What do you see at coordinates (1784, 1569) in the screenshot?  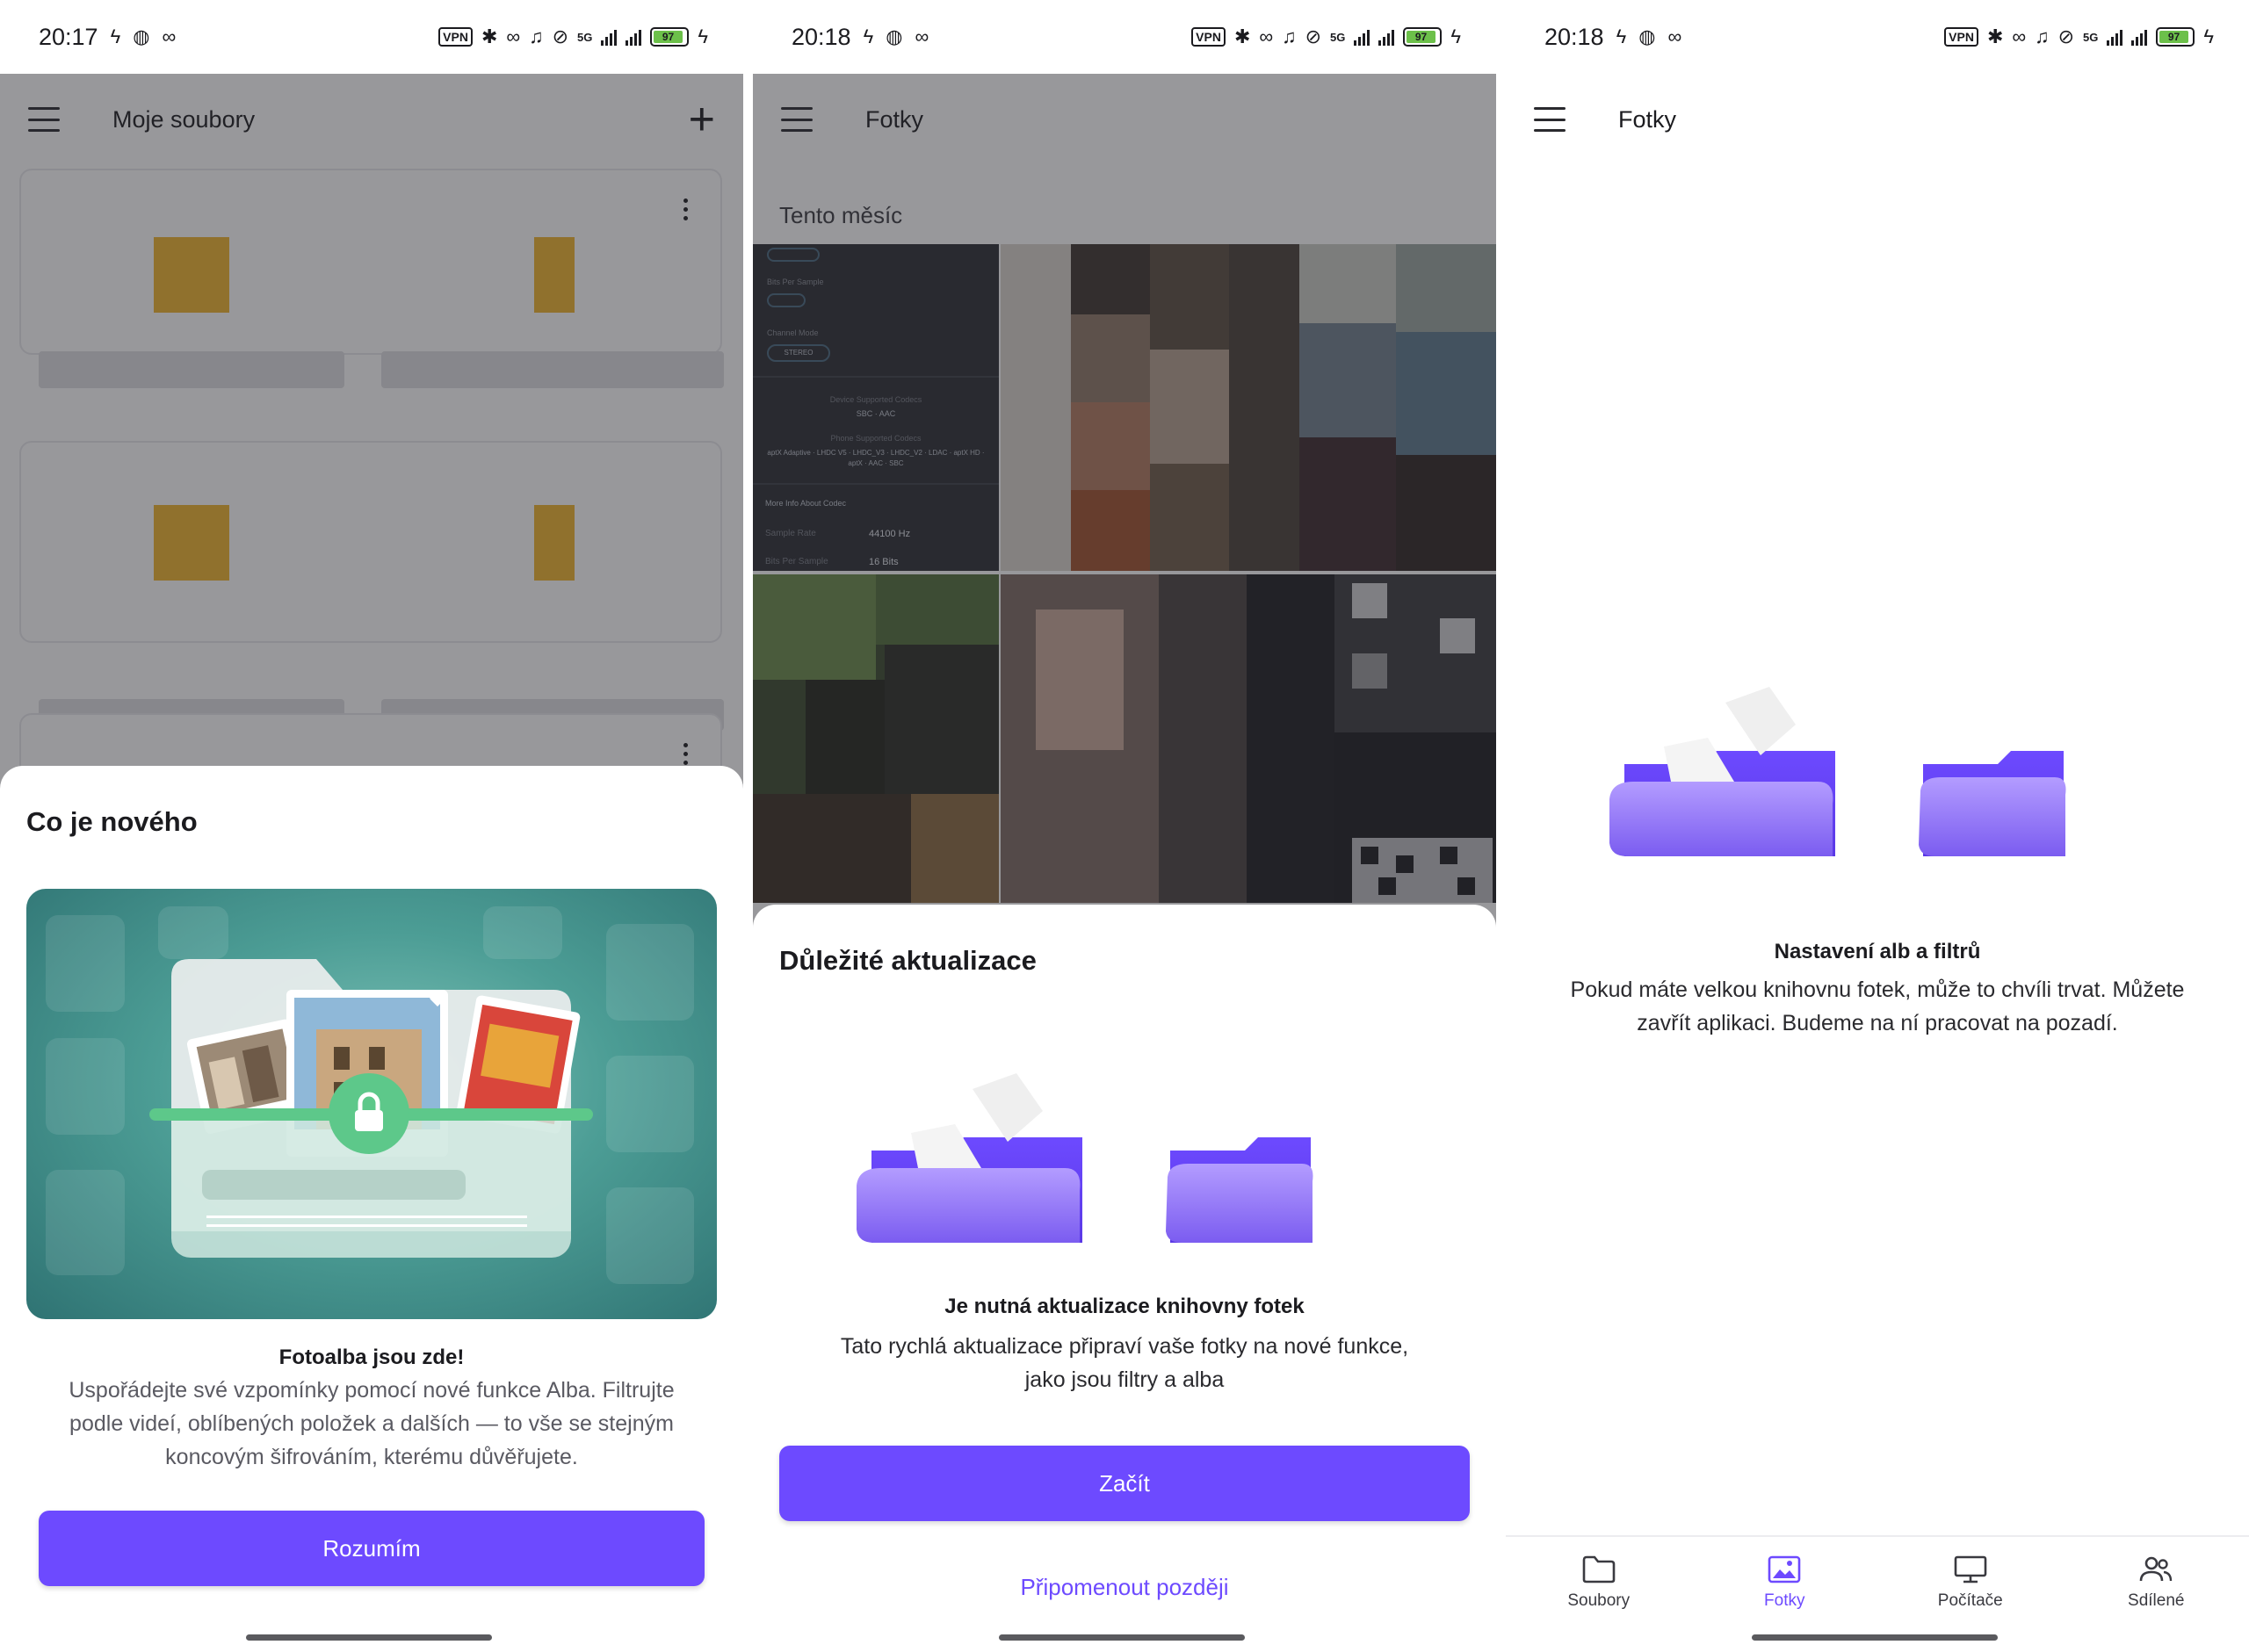 I see `photo-icon` at bounding box center [1784, 1569].